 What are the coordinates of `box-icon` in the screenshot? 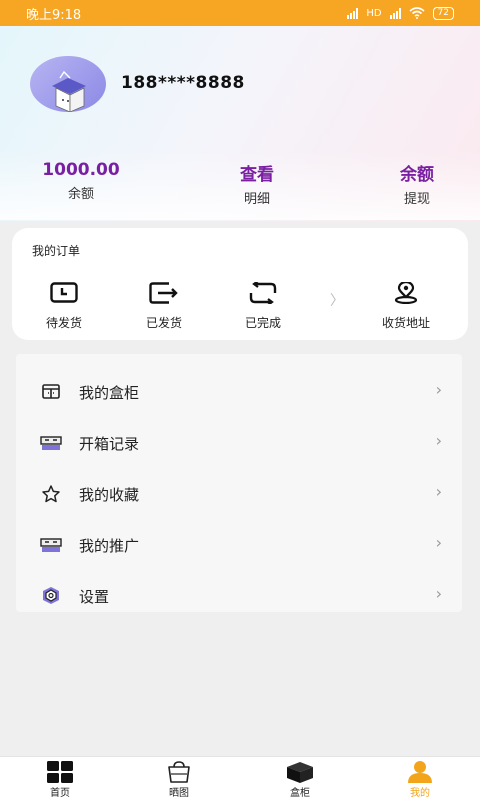 It's located at (300, 772).